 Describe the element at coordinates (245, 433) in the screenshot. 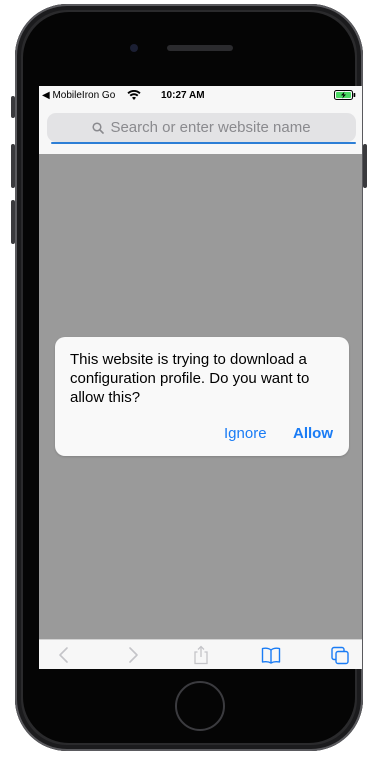

I see `ignore-button: Ignore` at that location.